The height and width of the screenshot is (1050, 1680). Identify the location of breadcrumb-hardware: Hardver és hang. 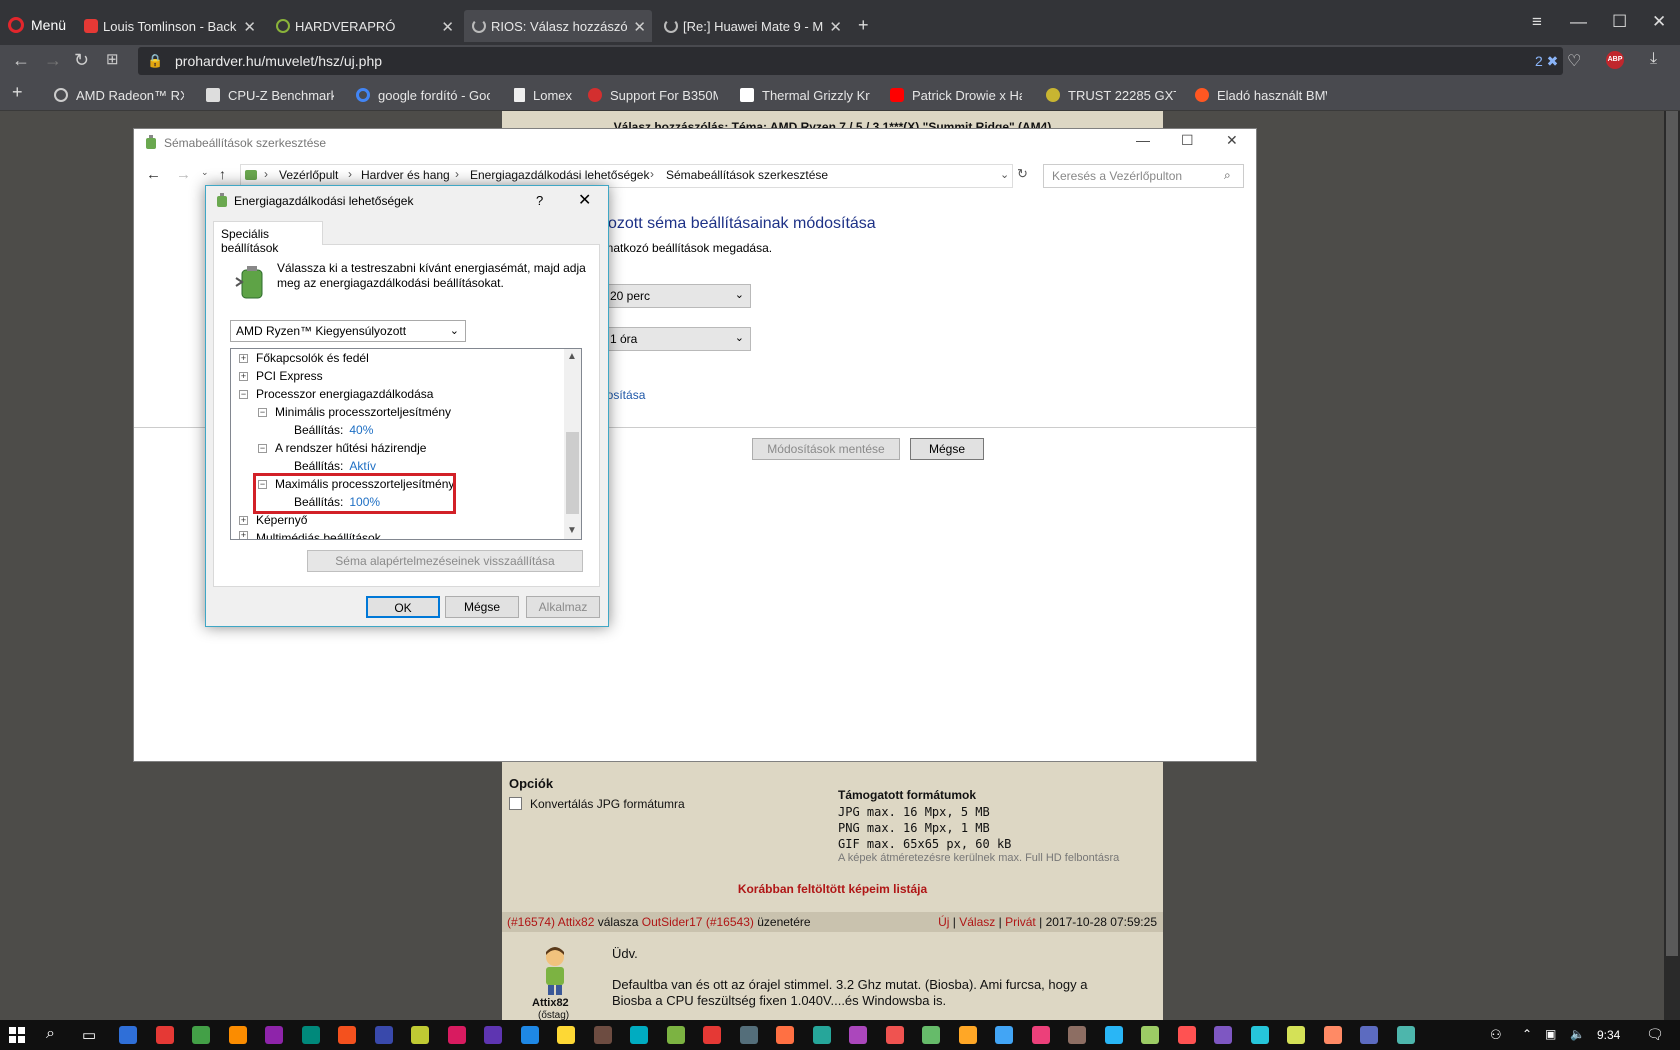
(405, 175).